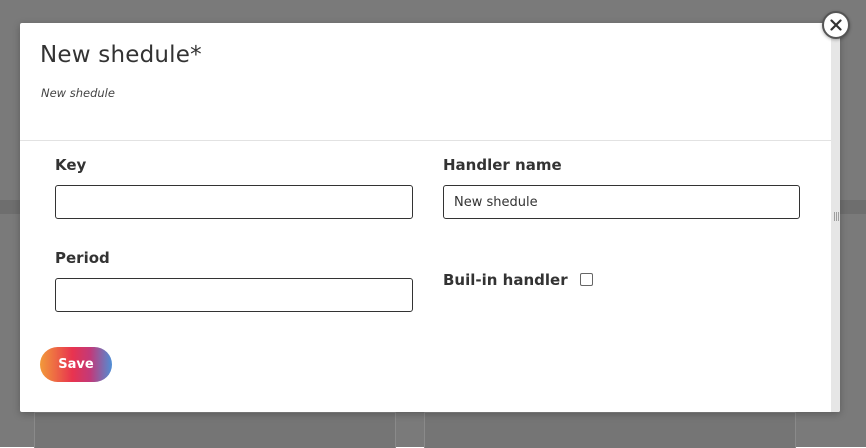  What do you see at coordinates (234, 295) in the screenshot?
I see `period-input` at bounding box center [234, 295].